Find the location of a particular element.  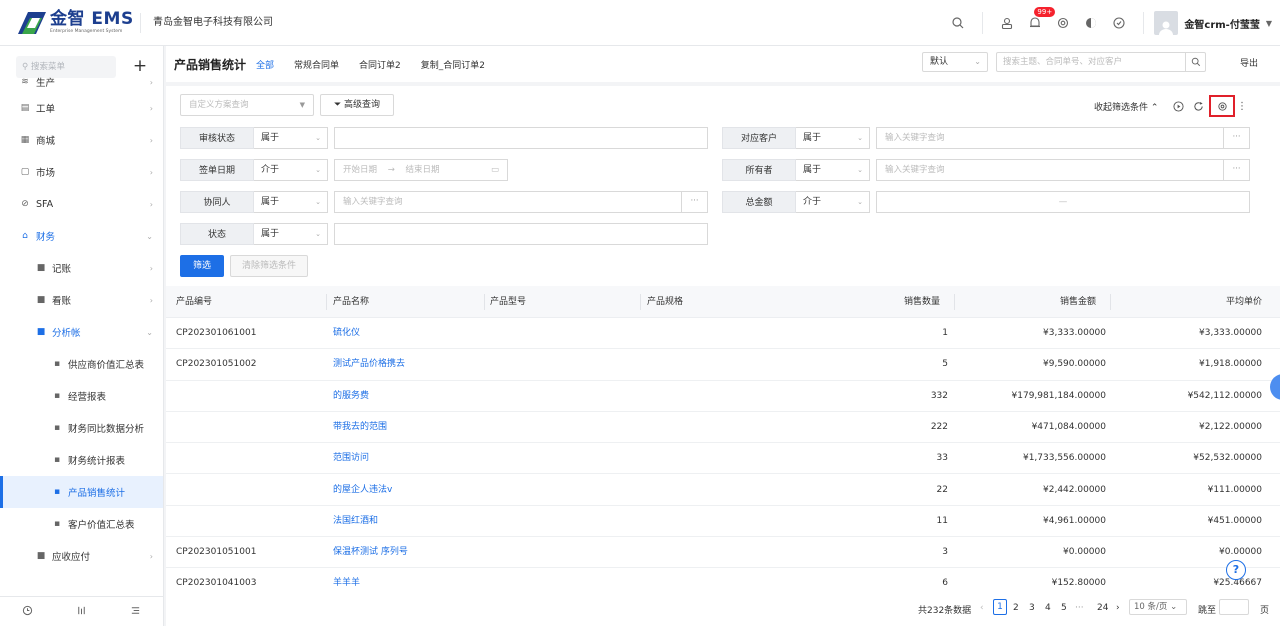

column-header: 销售金额 is located at coordinates (1026, 302).